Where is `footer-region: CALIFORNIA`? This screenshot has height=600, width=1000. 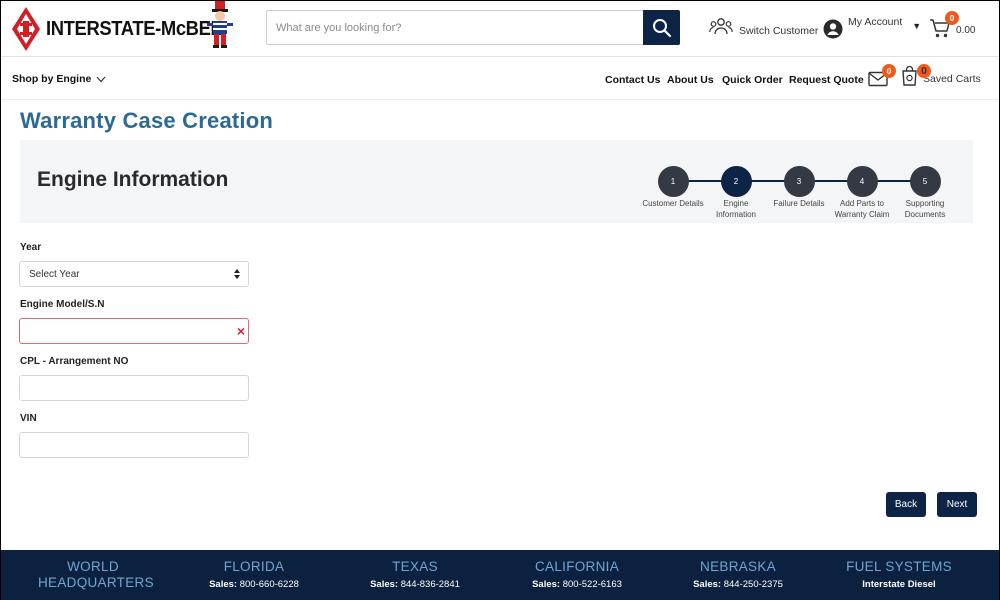
footer-region: CALIFORNIA is located at coordinates (576, 566).